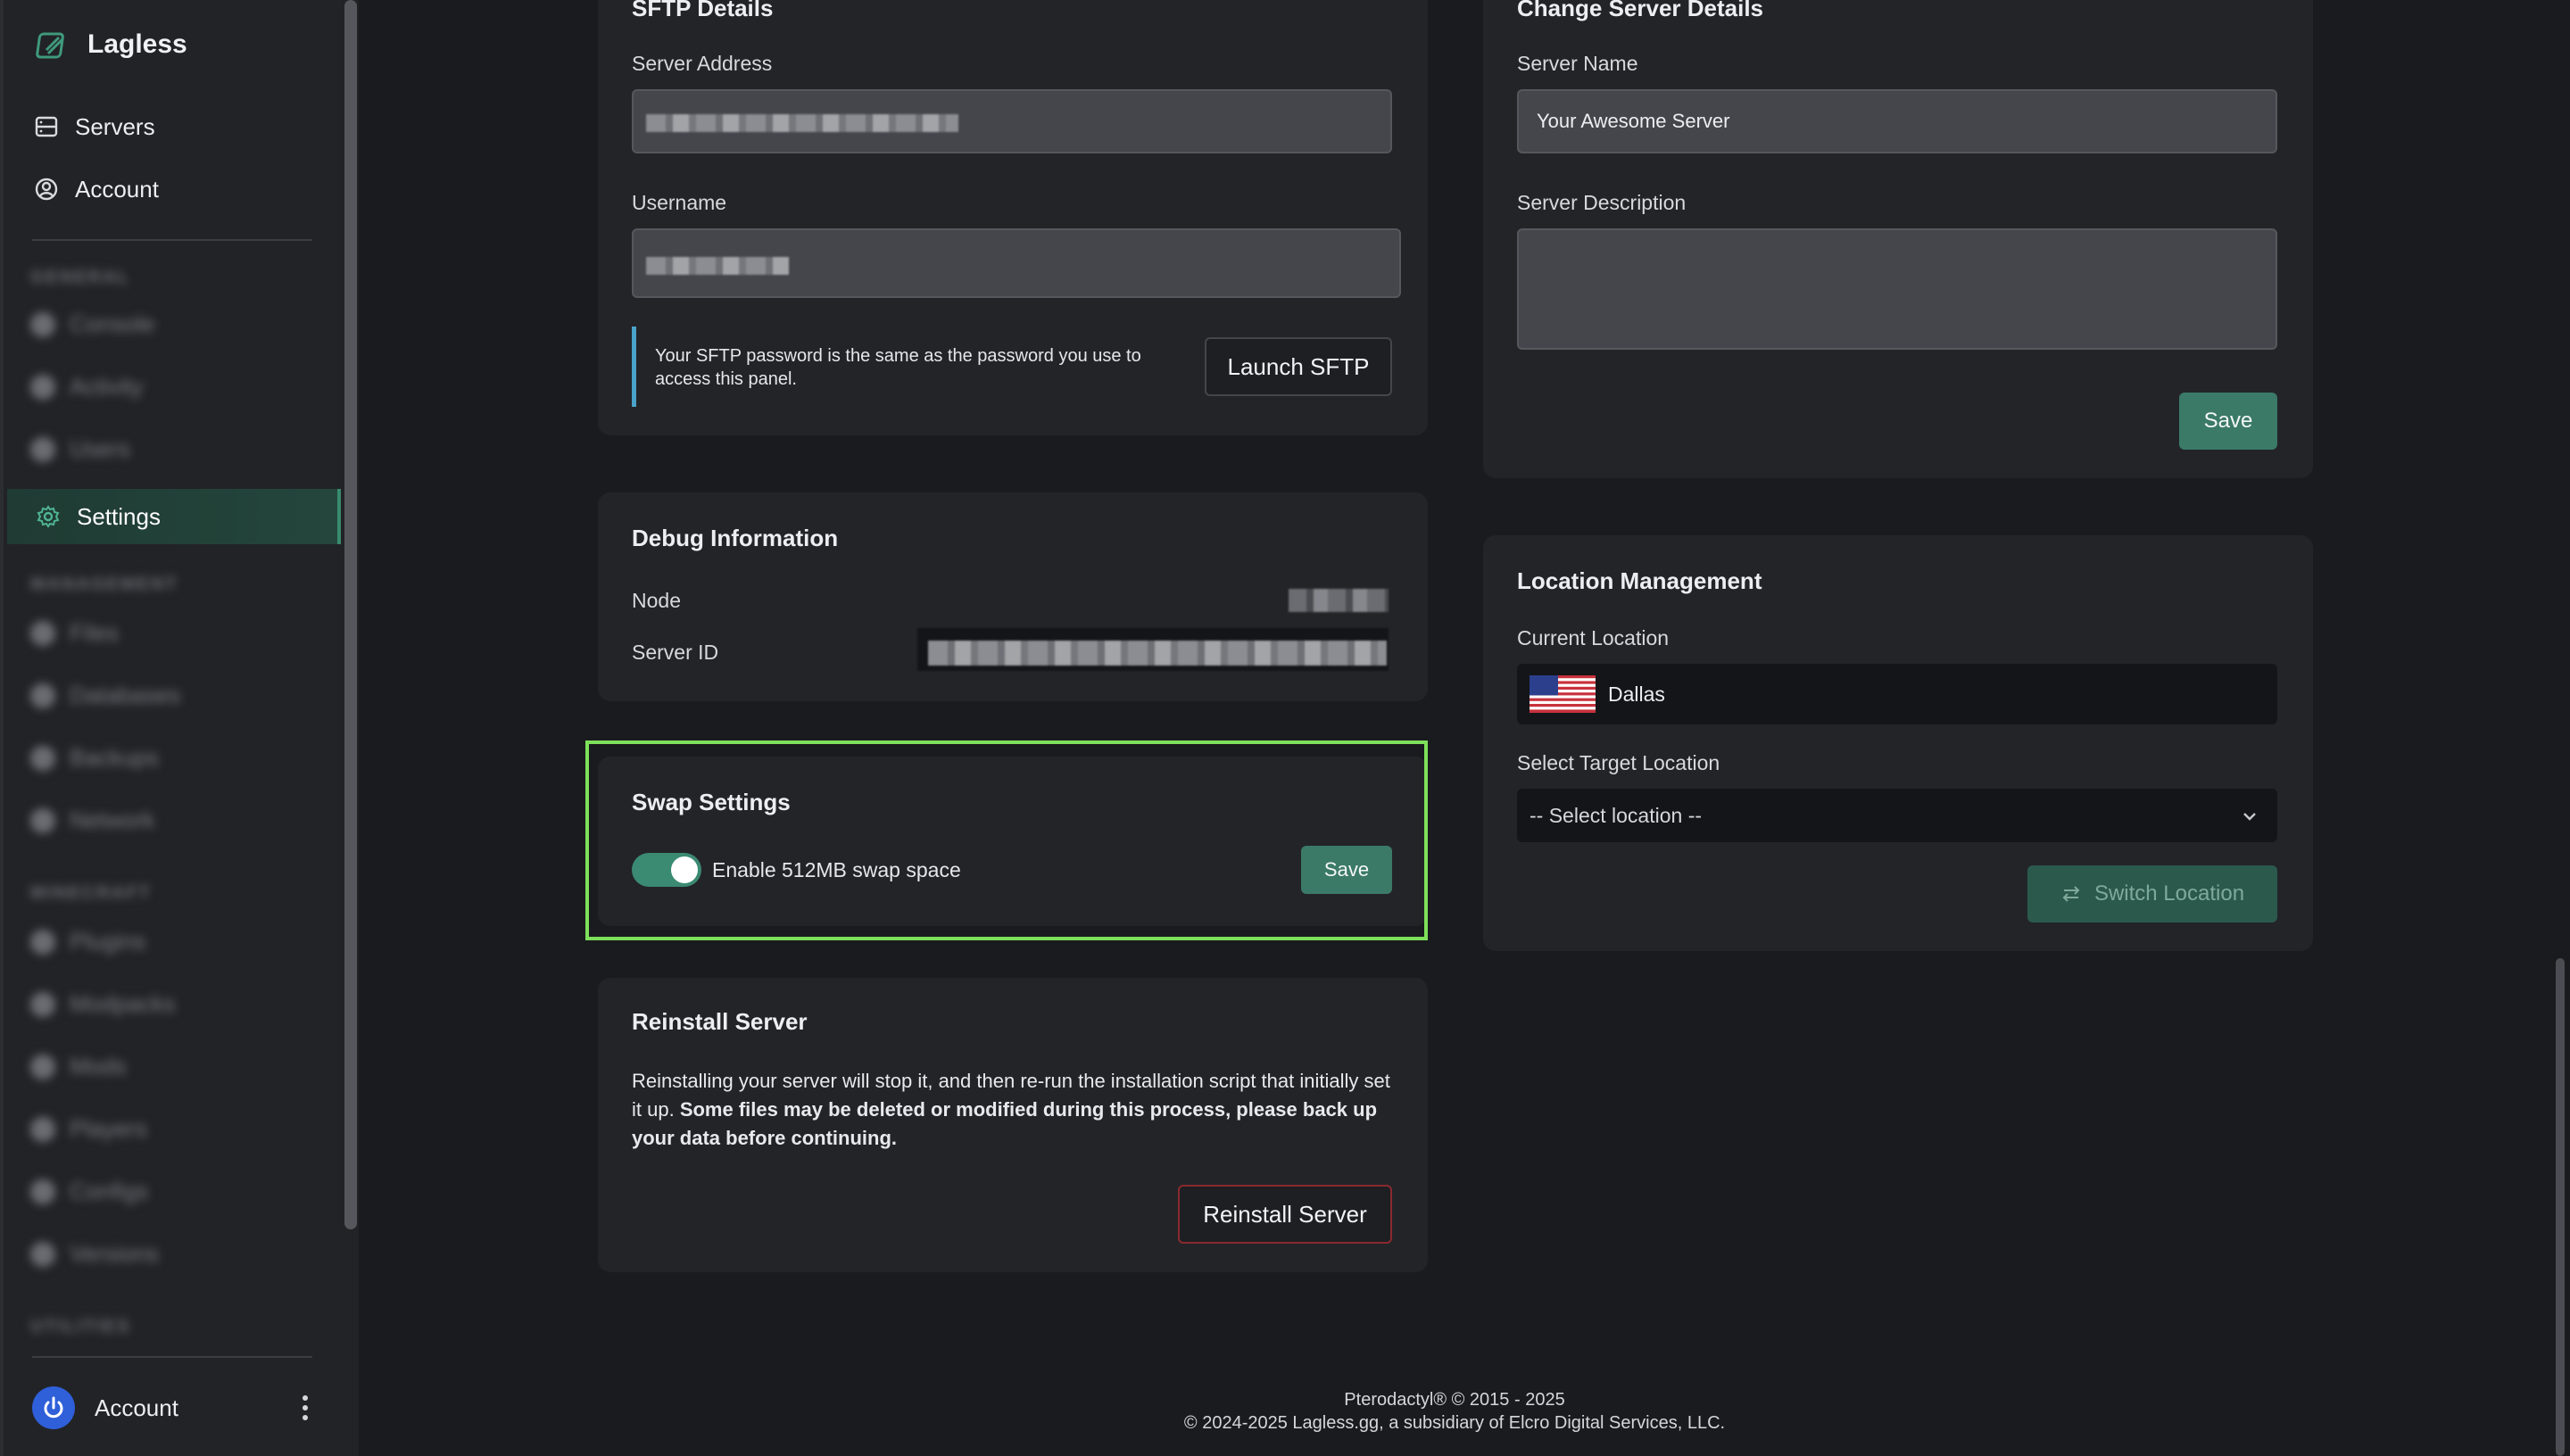  Describe the element at coordinates (1006, 840) in the screenshot. I see `highlight-outline` at that location.